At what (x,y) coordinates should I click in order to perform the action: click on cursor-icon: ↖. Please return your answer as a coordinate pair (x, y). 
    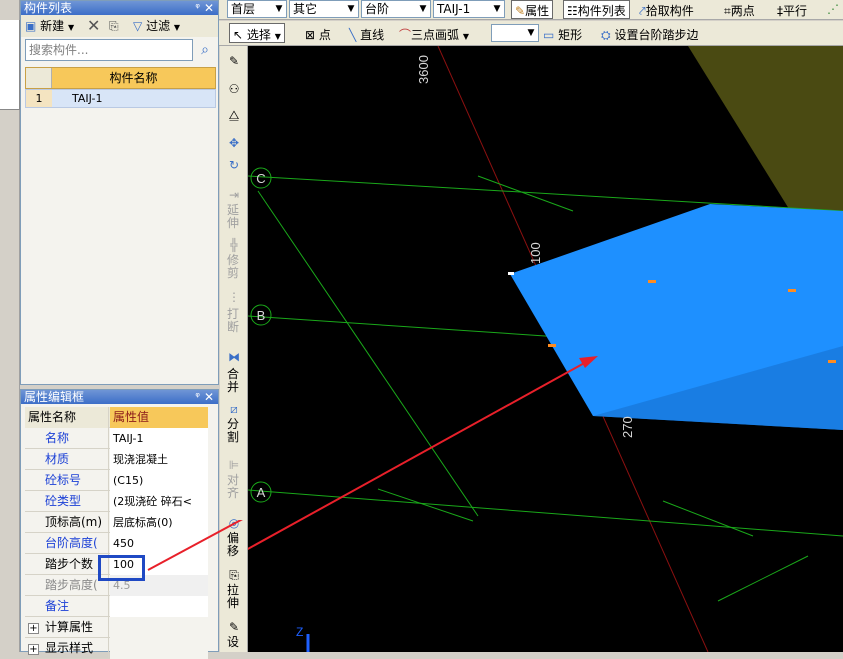
    Looking at the image, I should click on (238, 35).